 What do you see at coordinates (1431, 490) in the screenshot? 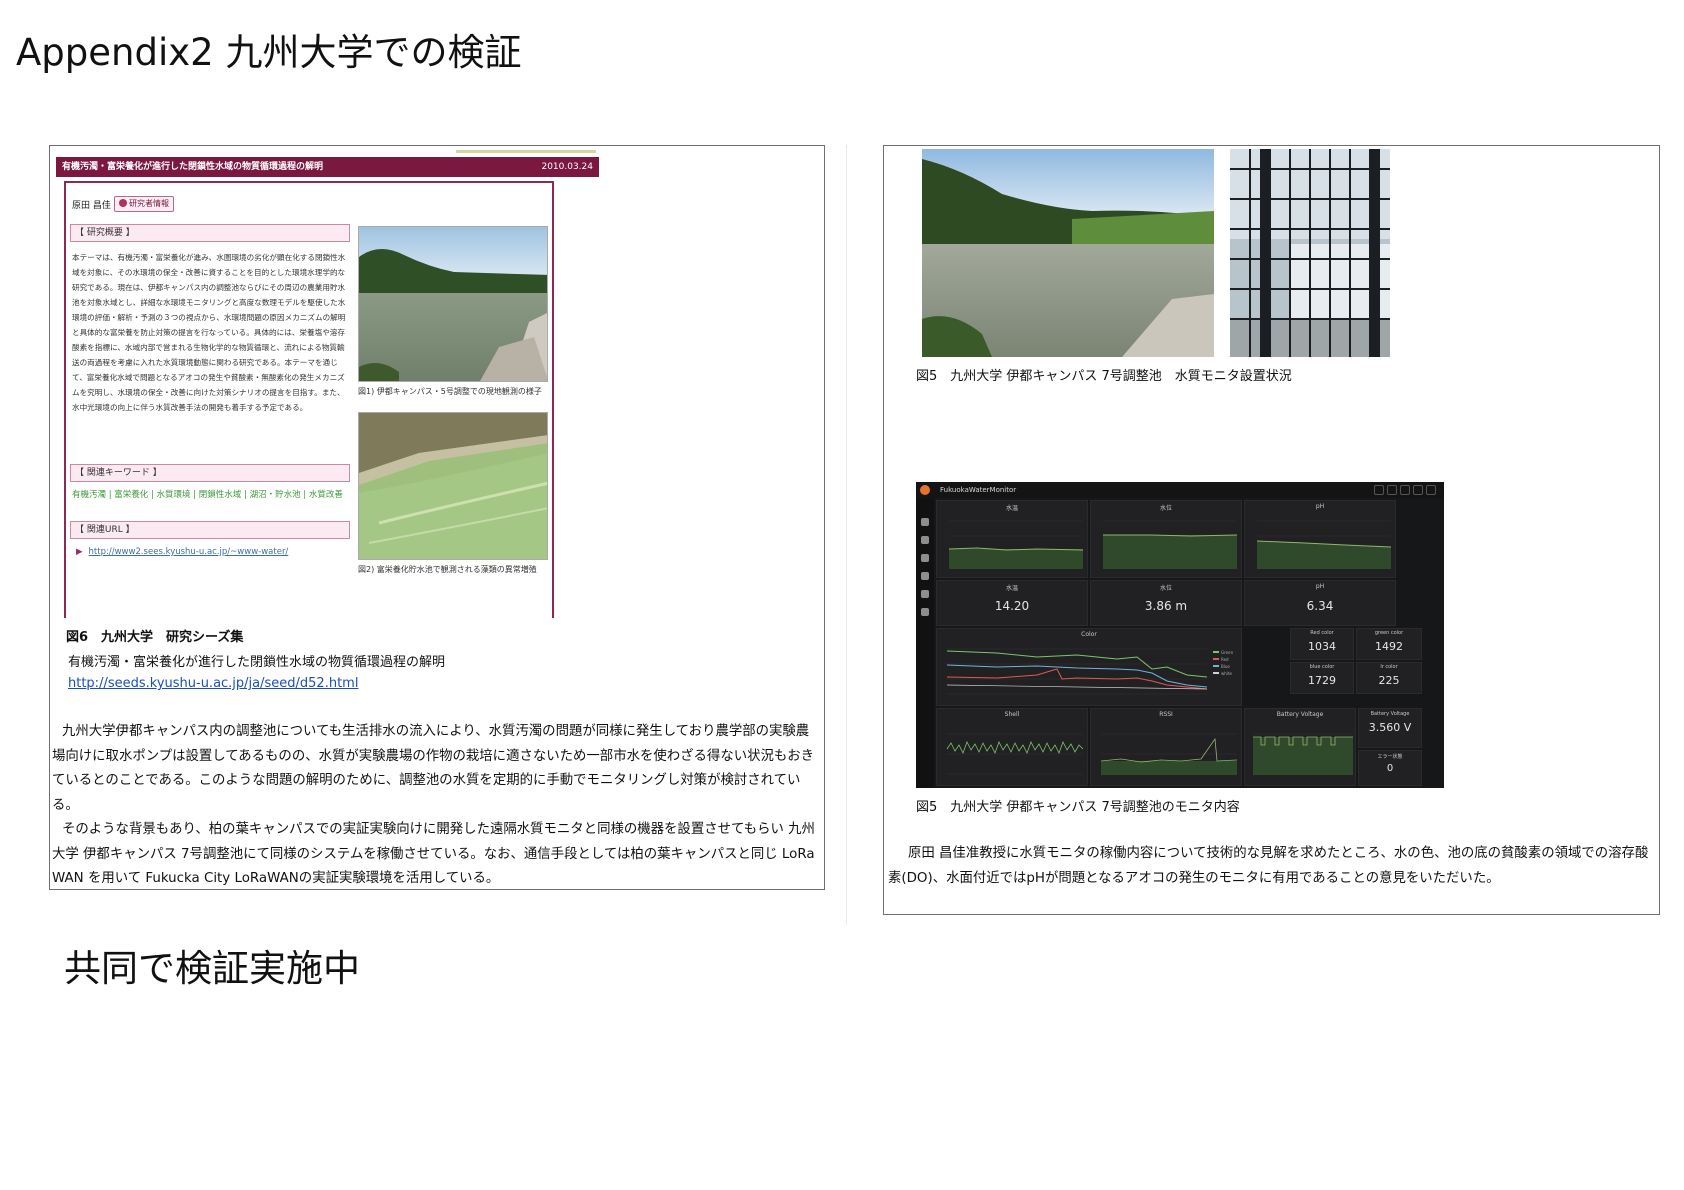
I see `tv-icon` at bounding box center [1431, 490].